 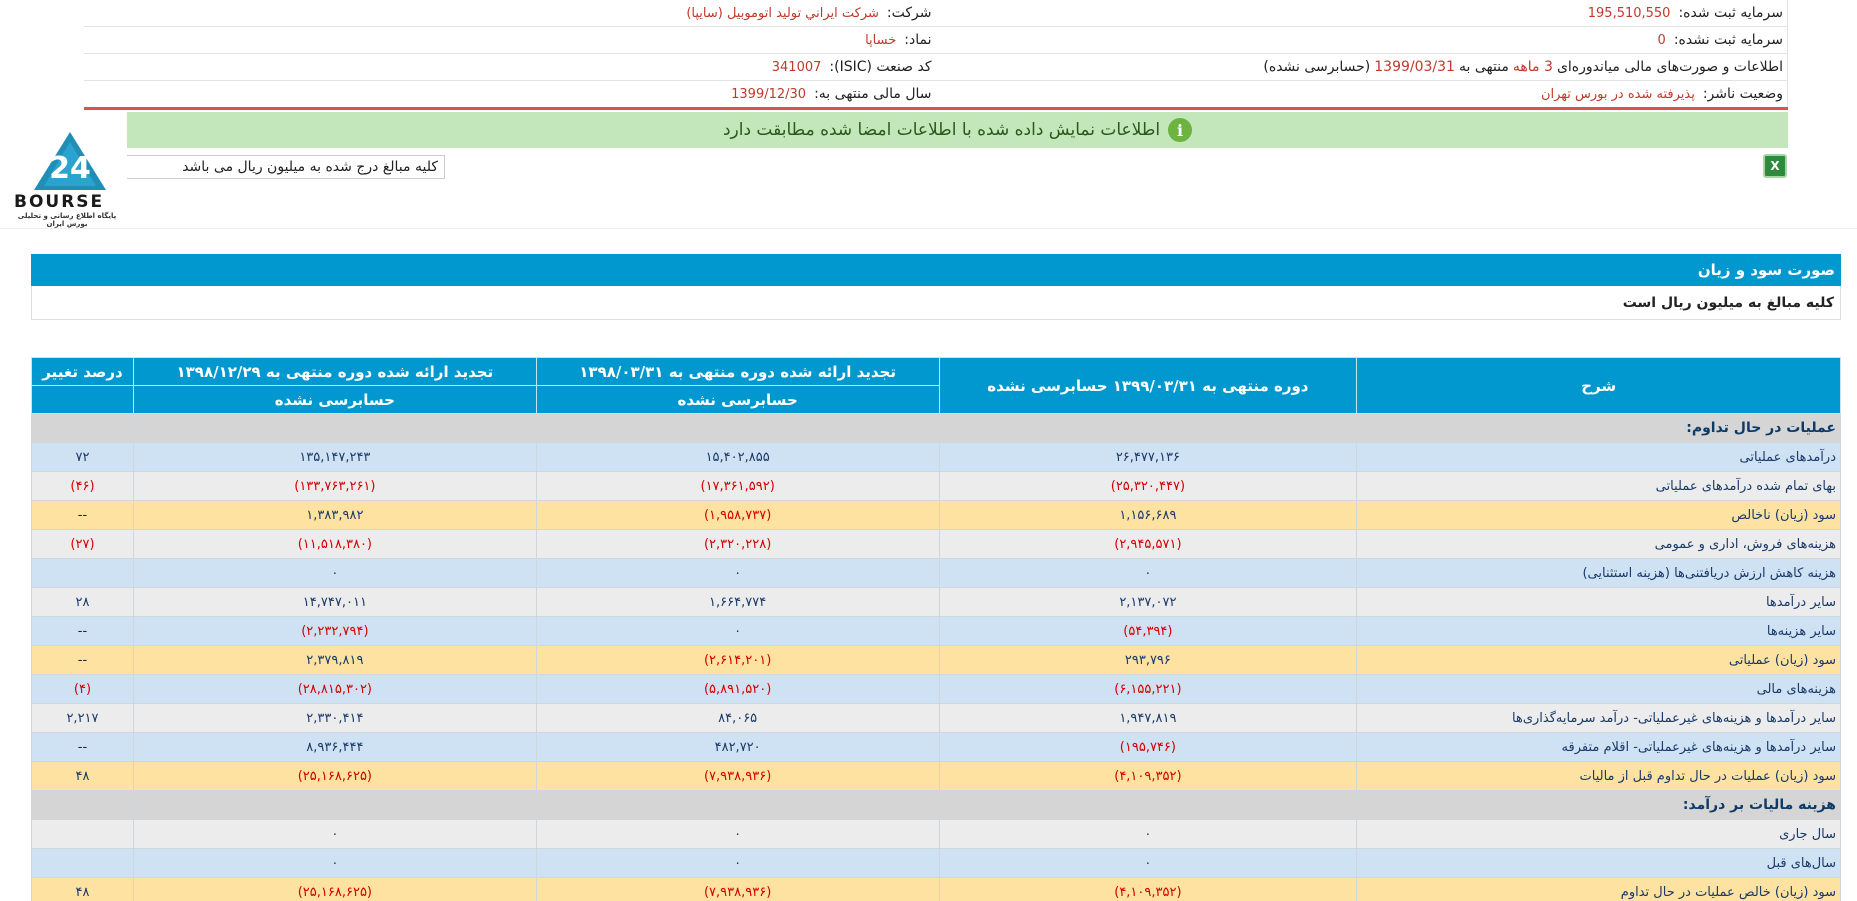 I want to click on fiscal-cell: سال مالی منتهی به: 1399/12/30, so click(x=510, y=94).